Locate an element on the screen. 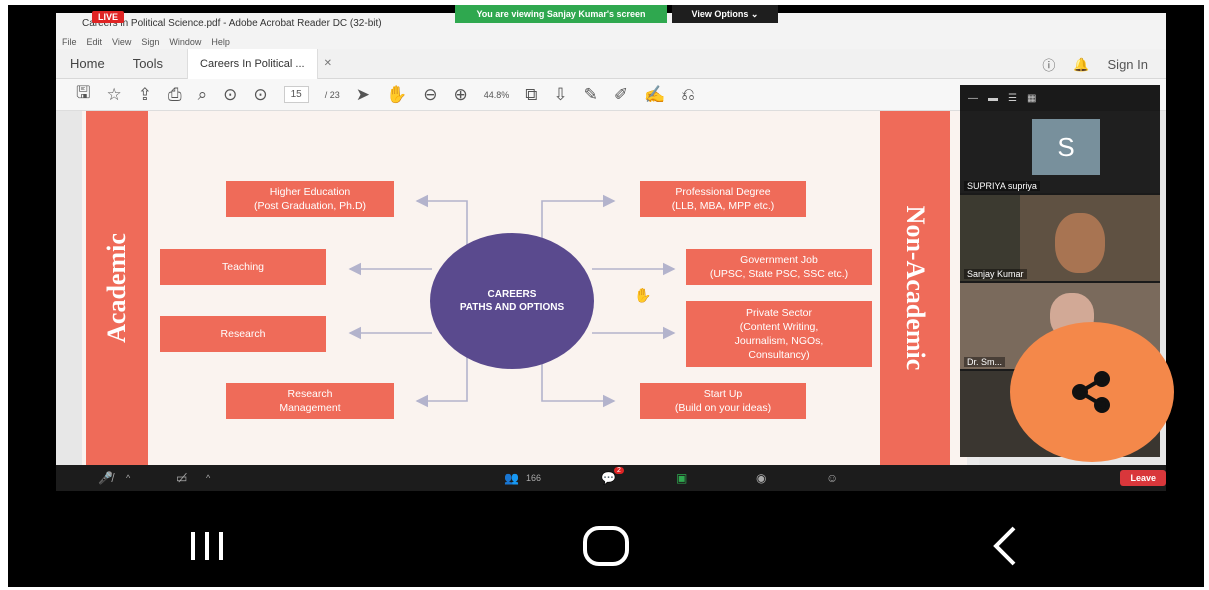 Image resolution: width=1209 pixels, height=590 pixels. meeting-control-bar: 🎤̸ ^ ▭̸ ^ 👥 166 💬 2 ▣ ◉ ☺ Leave is located at coordinates (611, 478).